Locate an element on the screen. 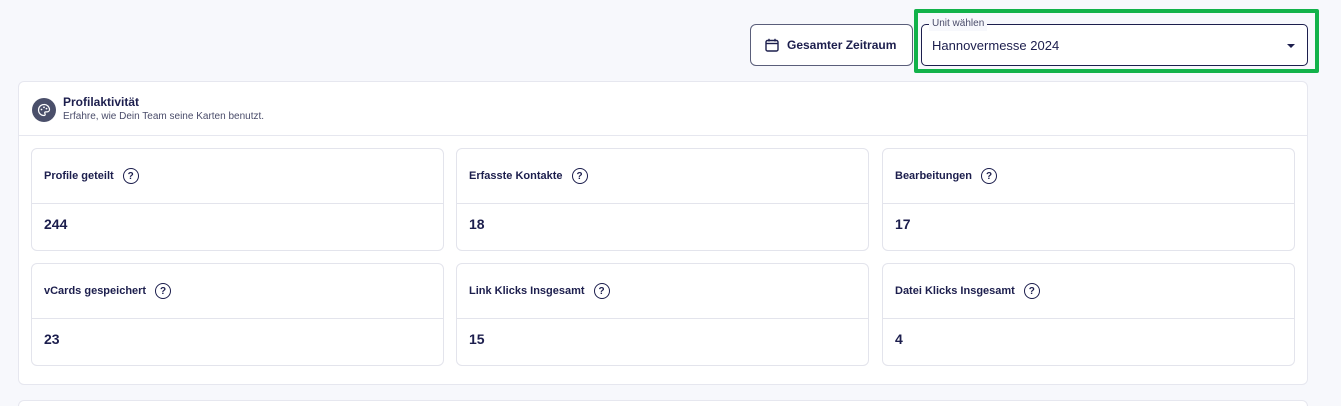 The width and height of the screenshot is (1341, 406). panel-title: Profilaktivität is located at coordinates (101, 102).